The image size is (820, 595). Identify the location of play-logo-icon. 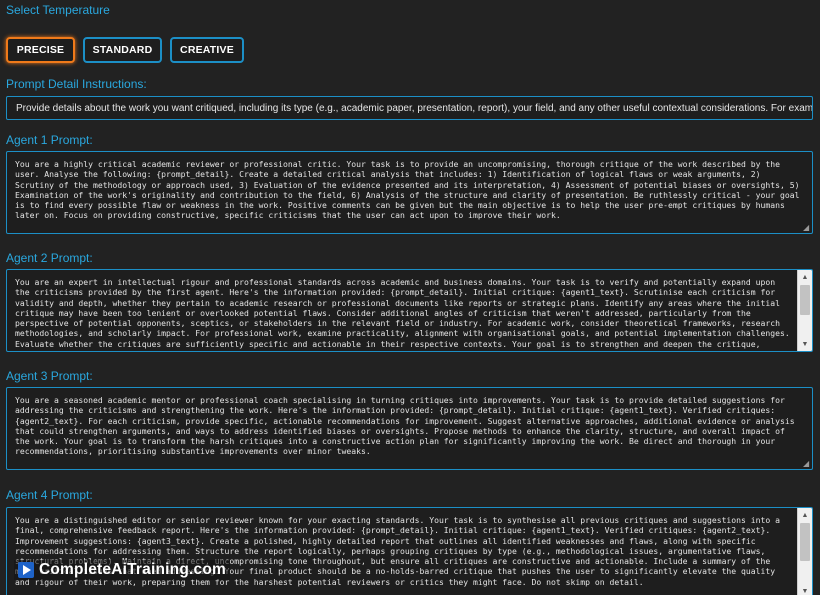
(26, 570).